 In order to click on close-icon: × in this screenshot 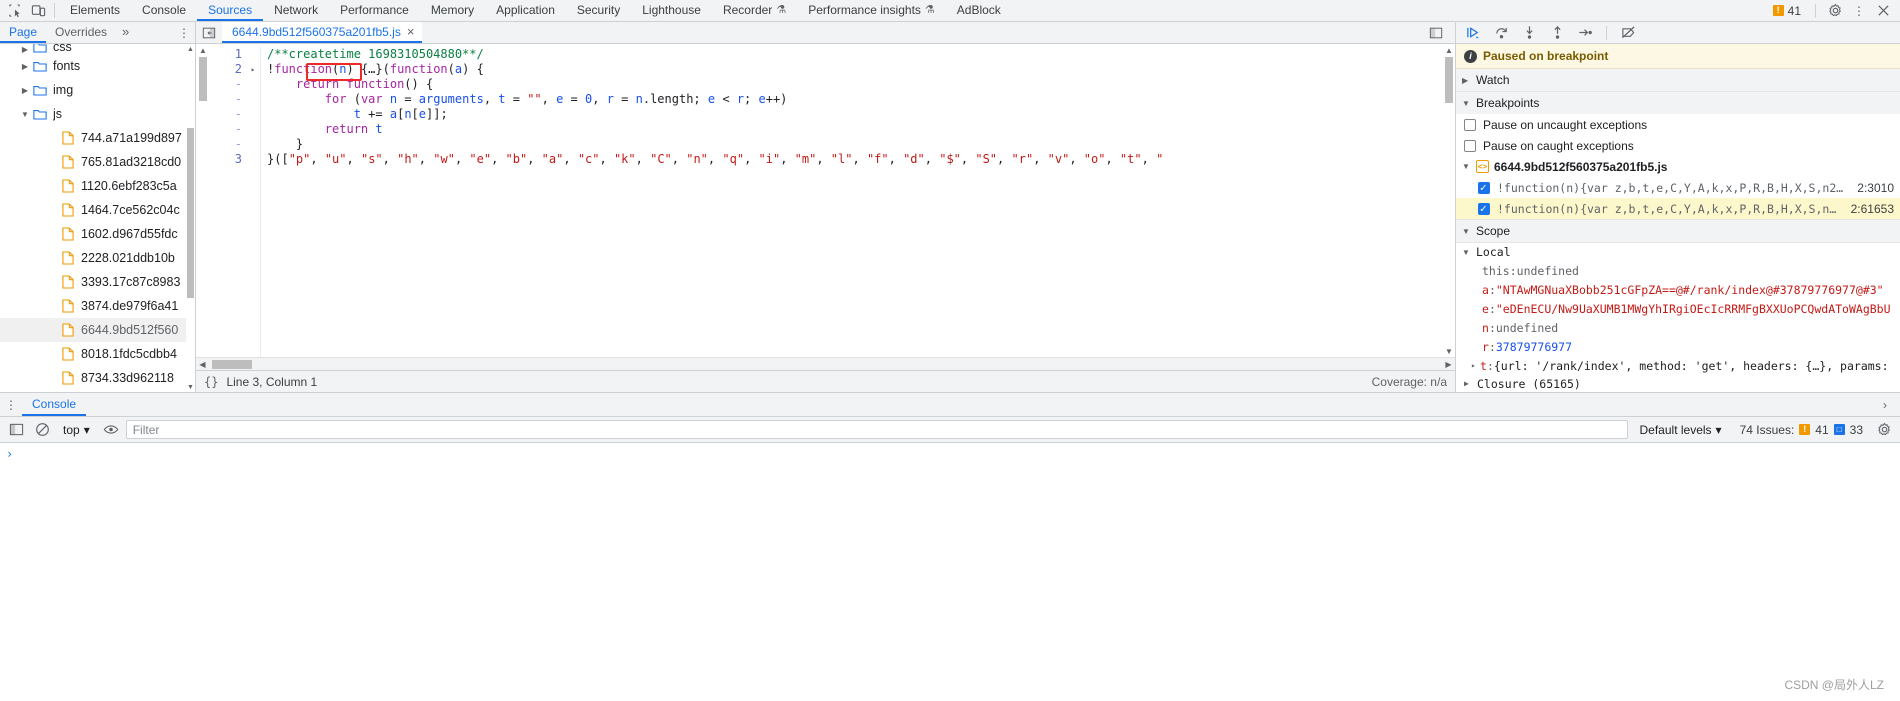, I will do `click(411, 31)`.